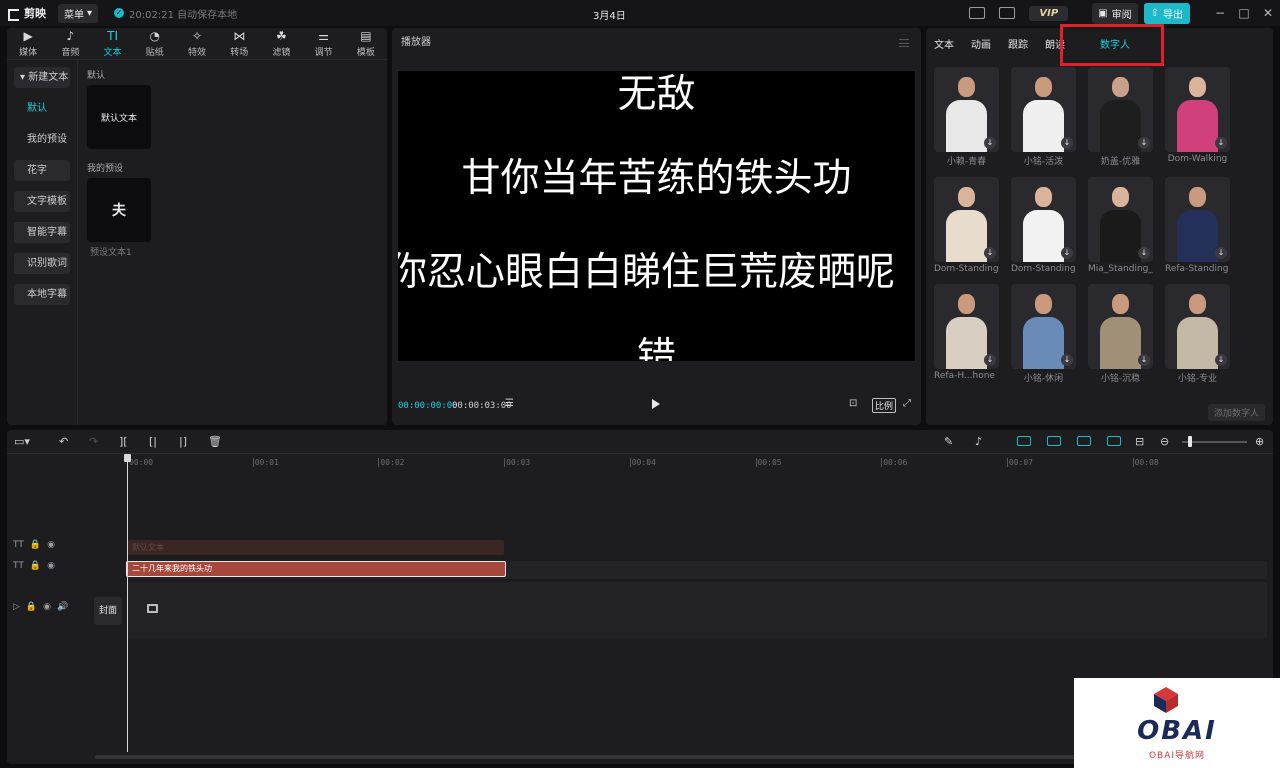  Describe the element at coordinates (1197, 225) in the screenshot. I see `digital-human-card: ↓ Refa-Standing 3` at that location.